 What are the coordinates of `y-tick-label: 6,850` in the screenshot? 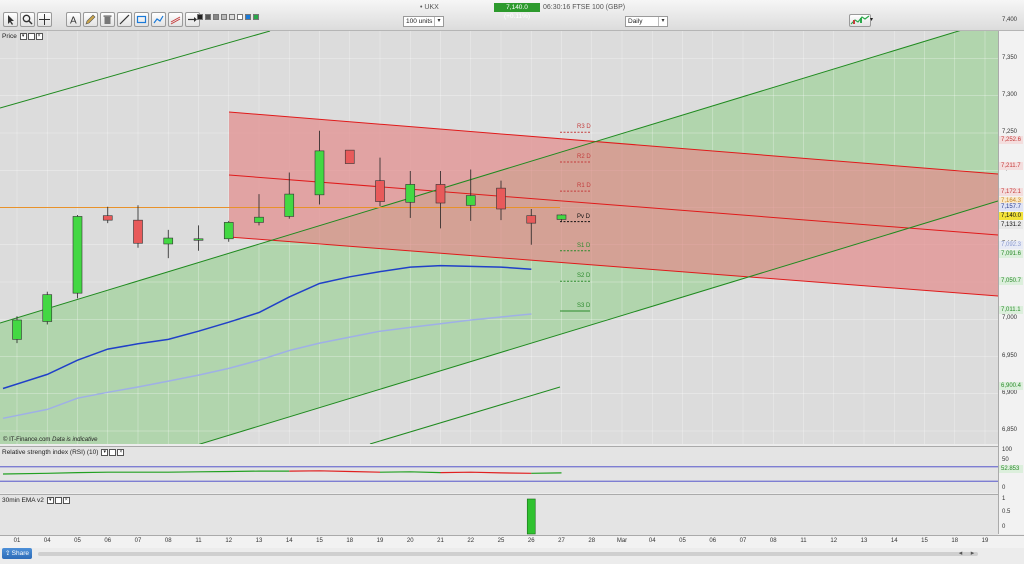 It's located at (1010, 430).